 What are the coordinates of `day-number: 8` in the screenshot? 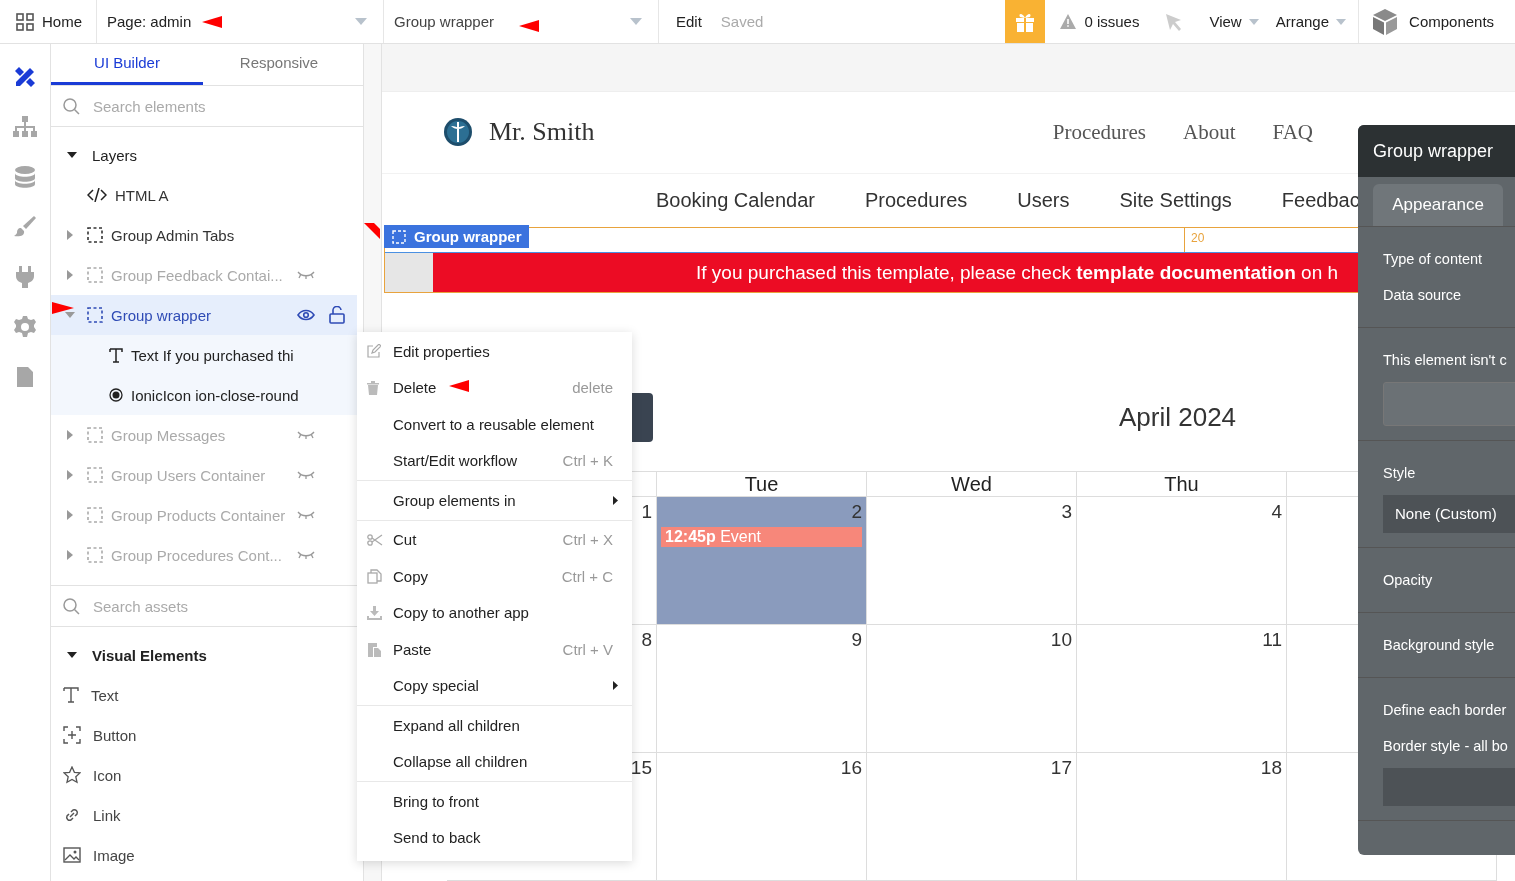 It's located at (646, 639).